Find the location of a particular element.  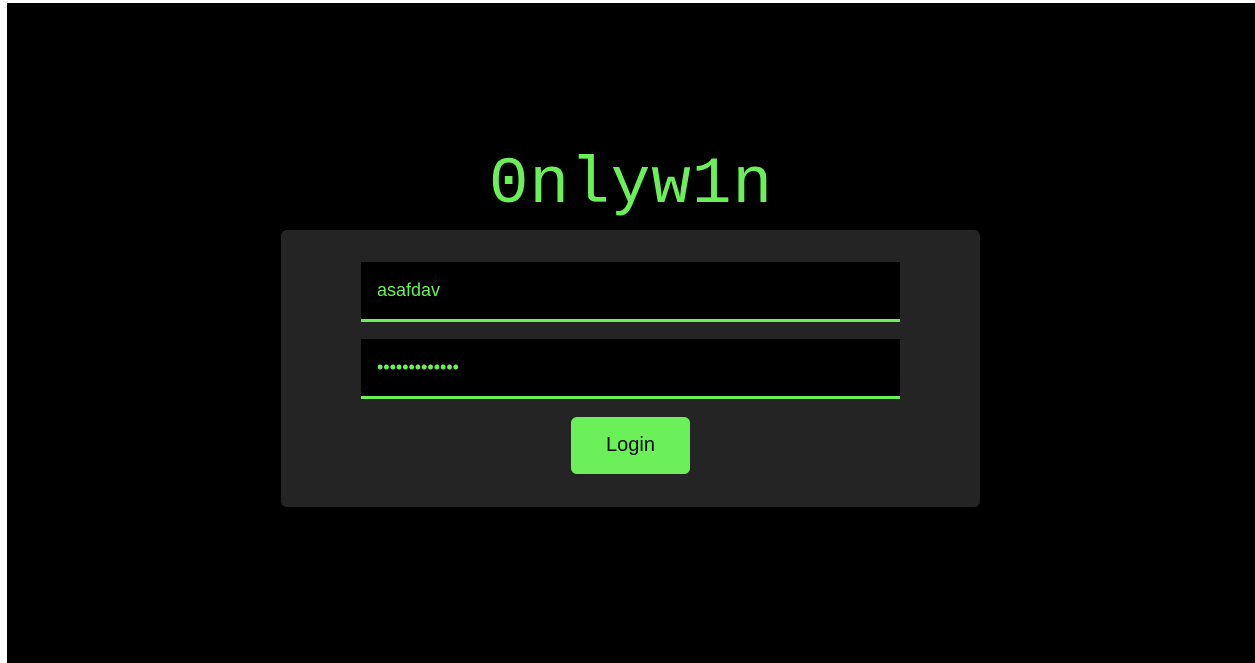

username-input is located at coordinates (630, 290).